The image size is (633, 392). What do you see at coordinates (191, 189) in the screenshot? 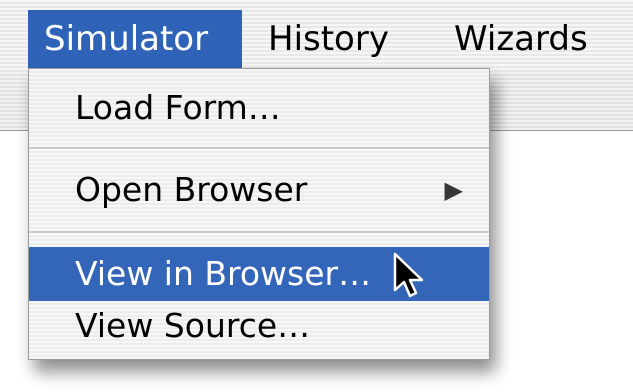
I see `menu-item-label: Open Browser` at bounding box center [191, 189].